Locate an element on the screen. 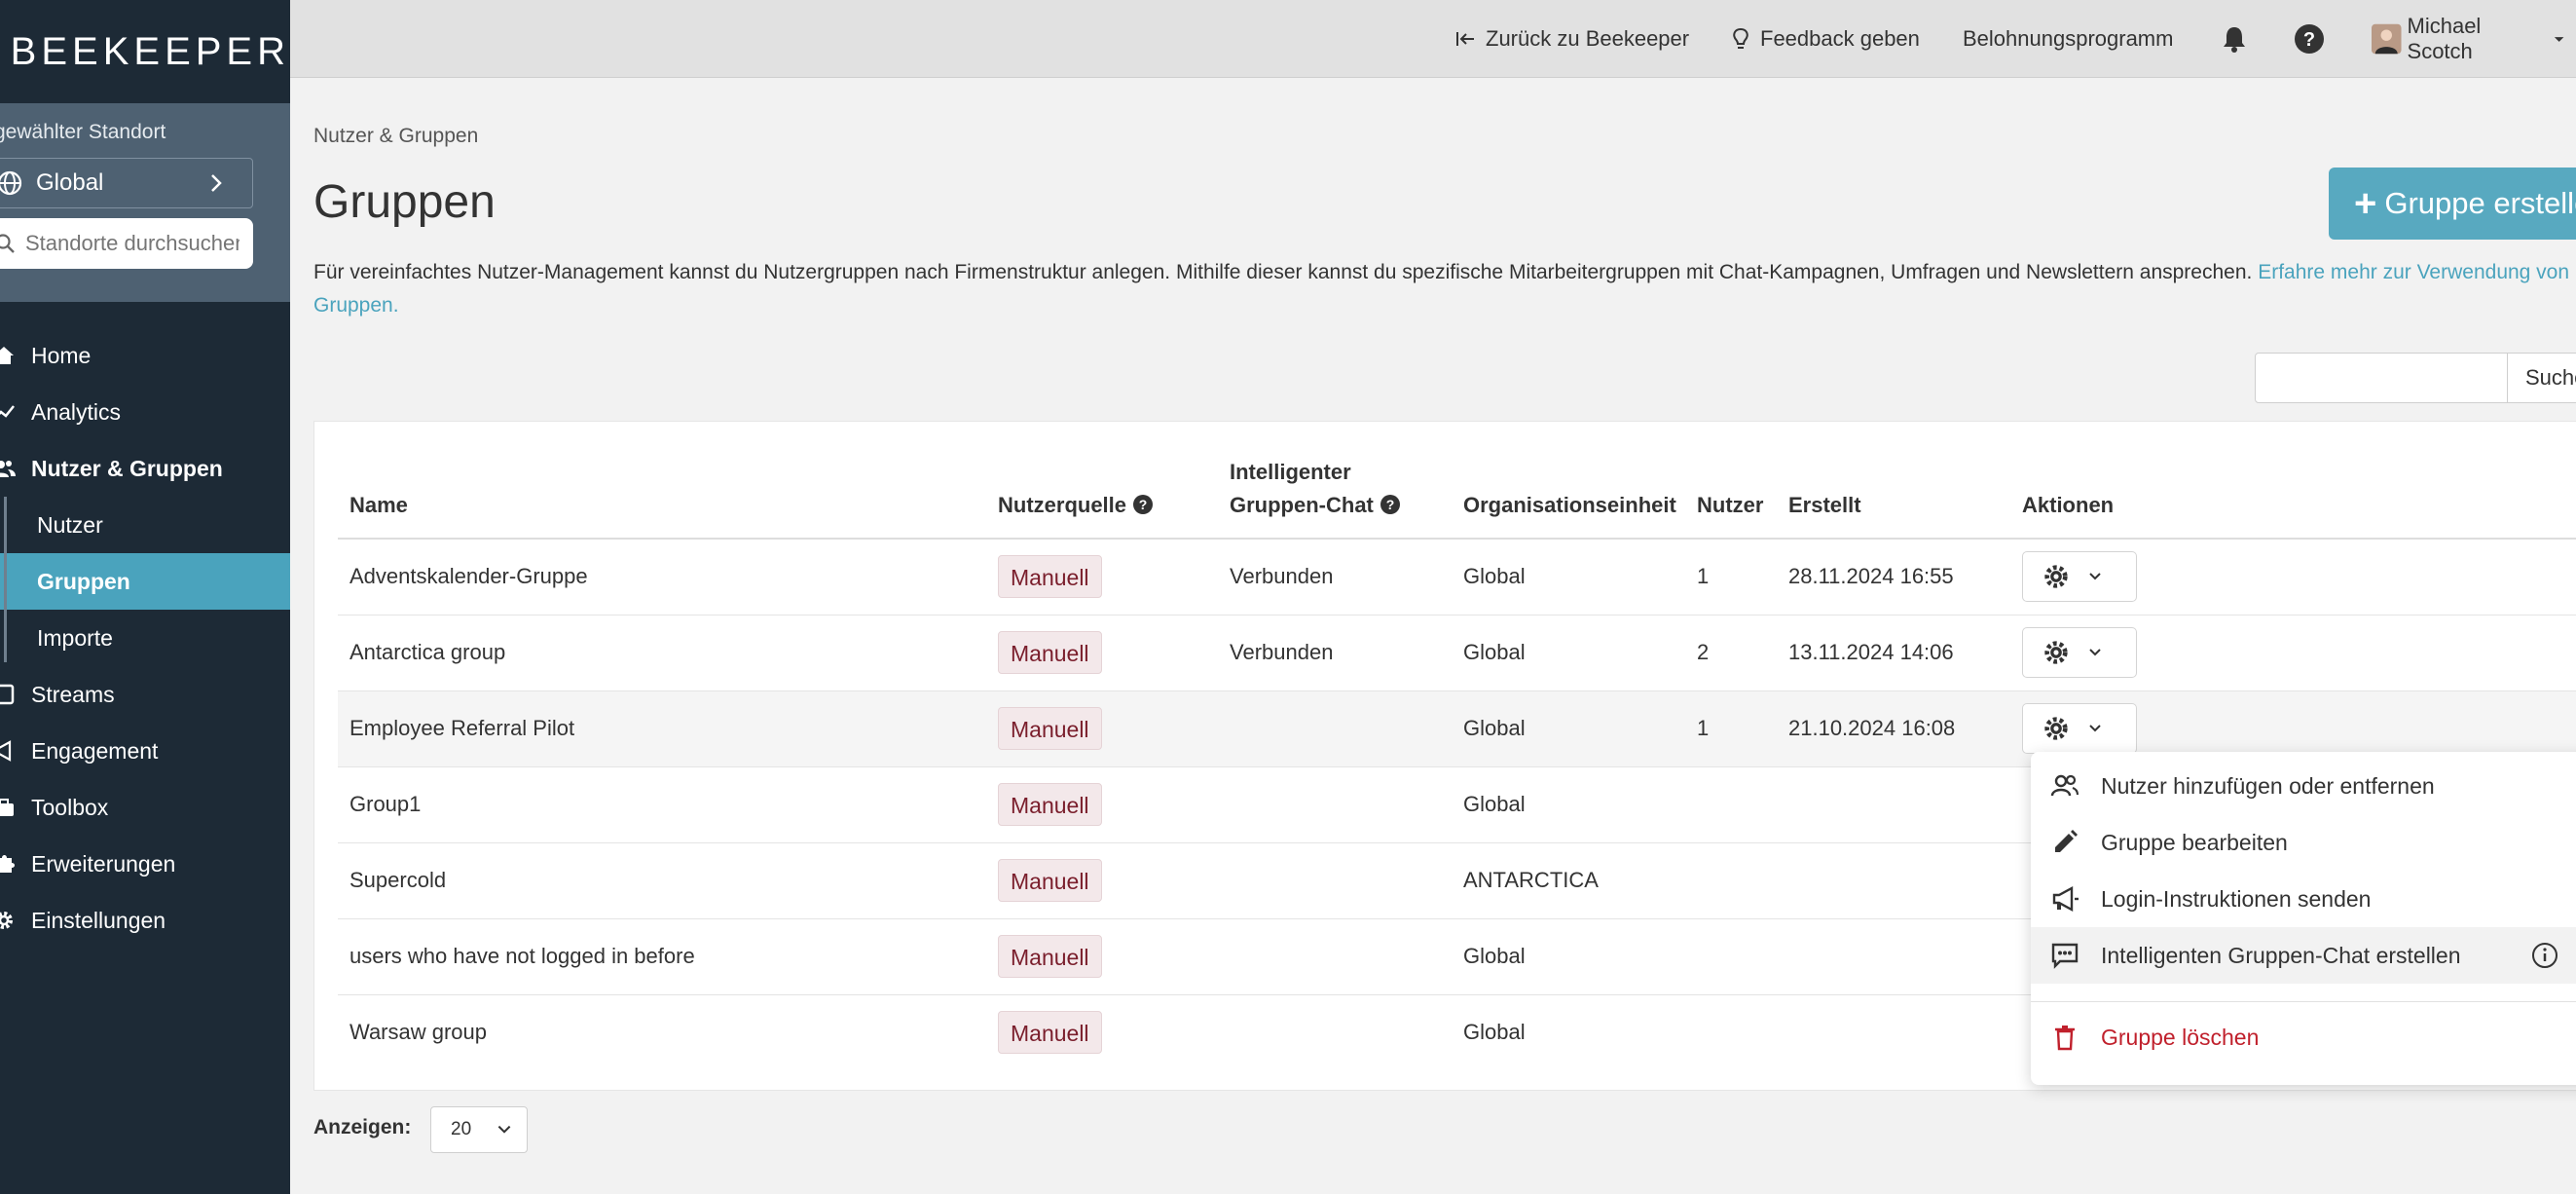  page-size-label: Anzeigen: is located at coordinates (362, 1127).